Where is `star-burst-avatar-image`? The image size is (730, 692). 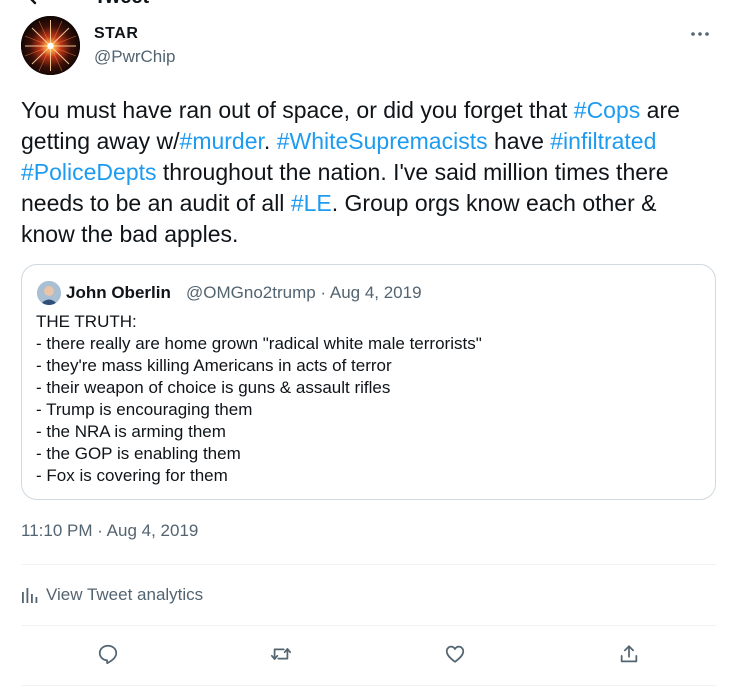
star-burst-avatar-image is located at coordinates (50, 45).